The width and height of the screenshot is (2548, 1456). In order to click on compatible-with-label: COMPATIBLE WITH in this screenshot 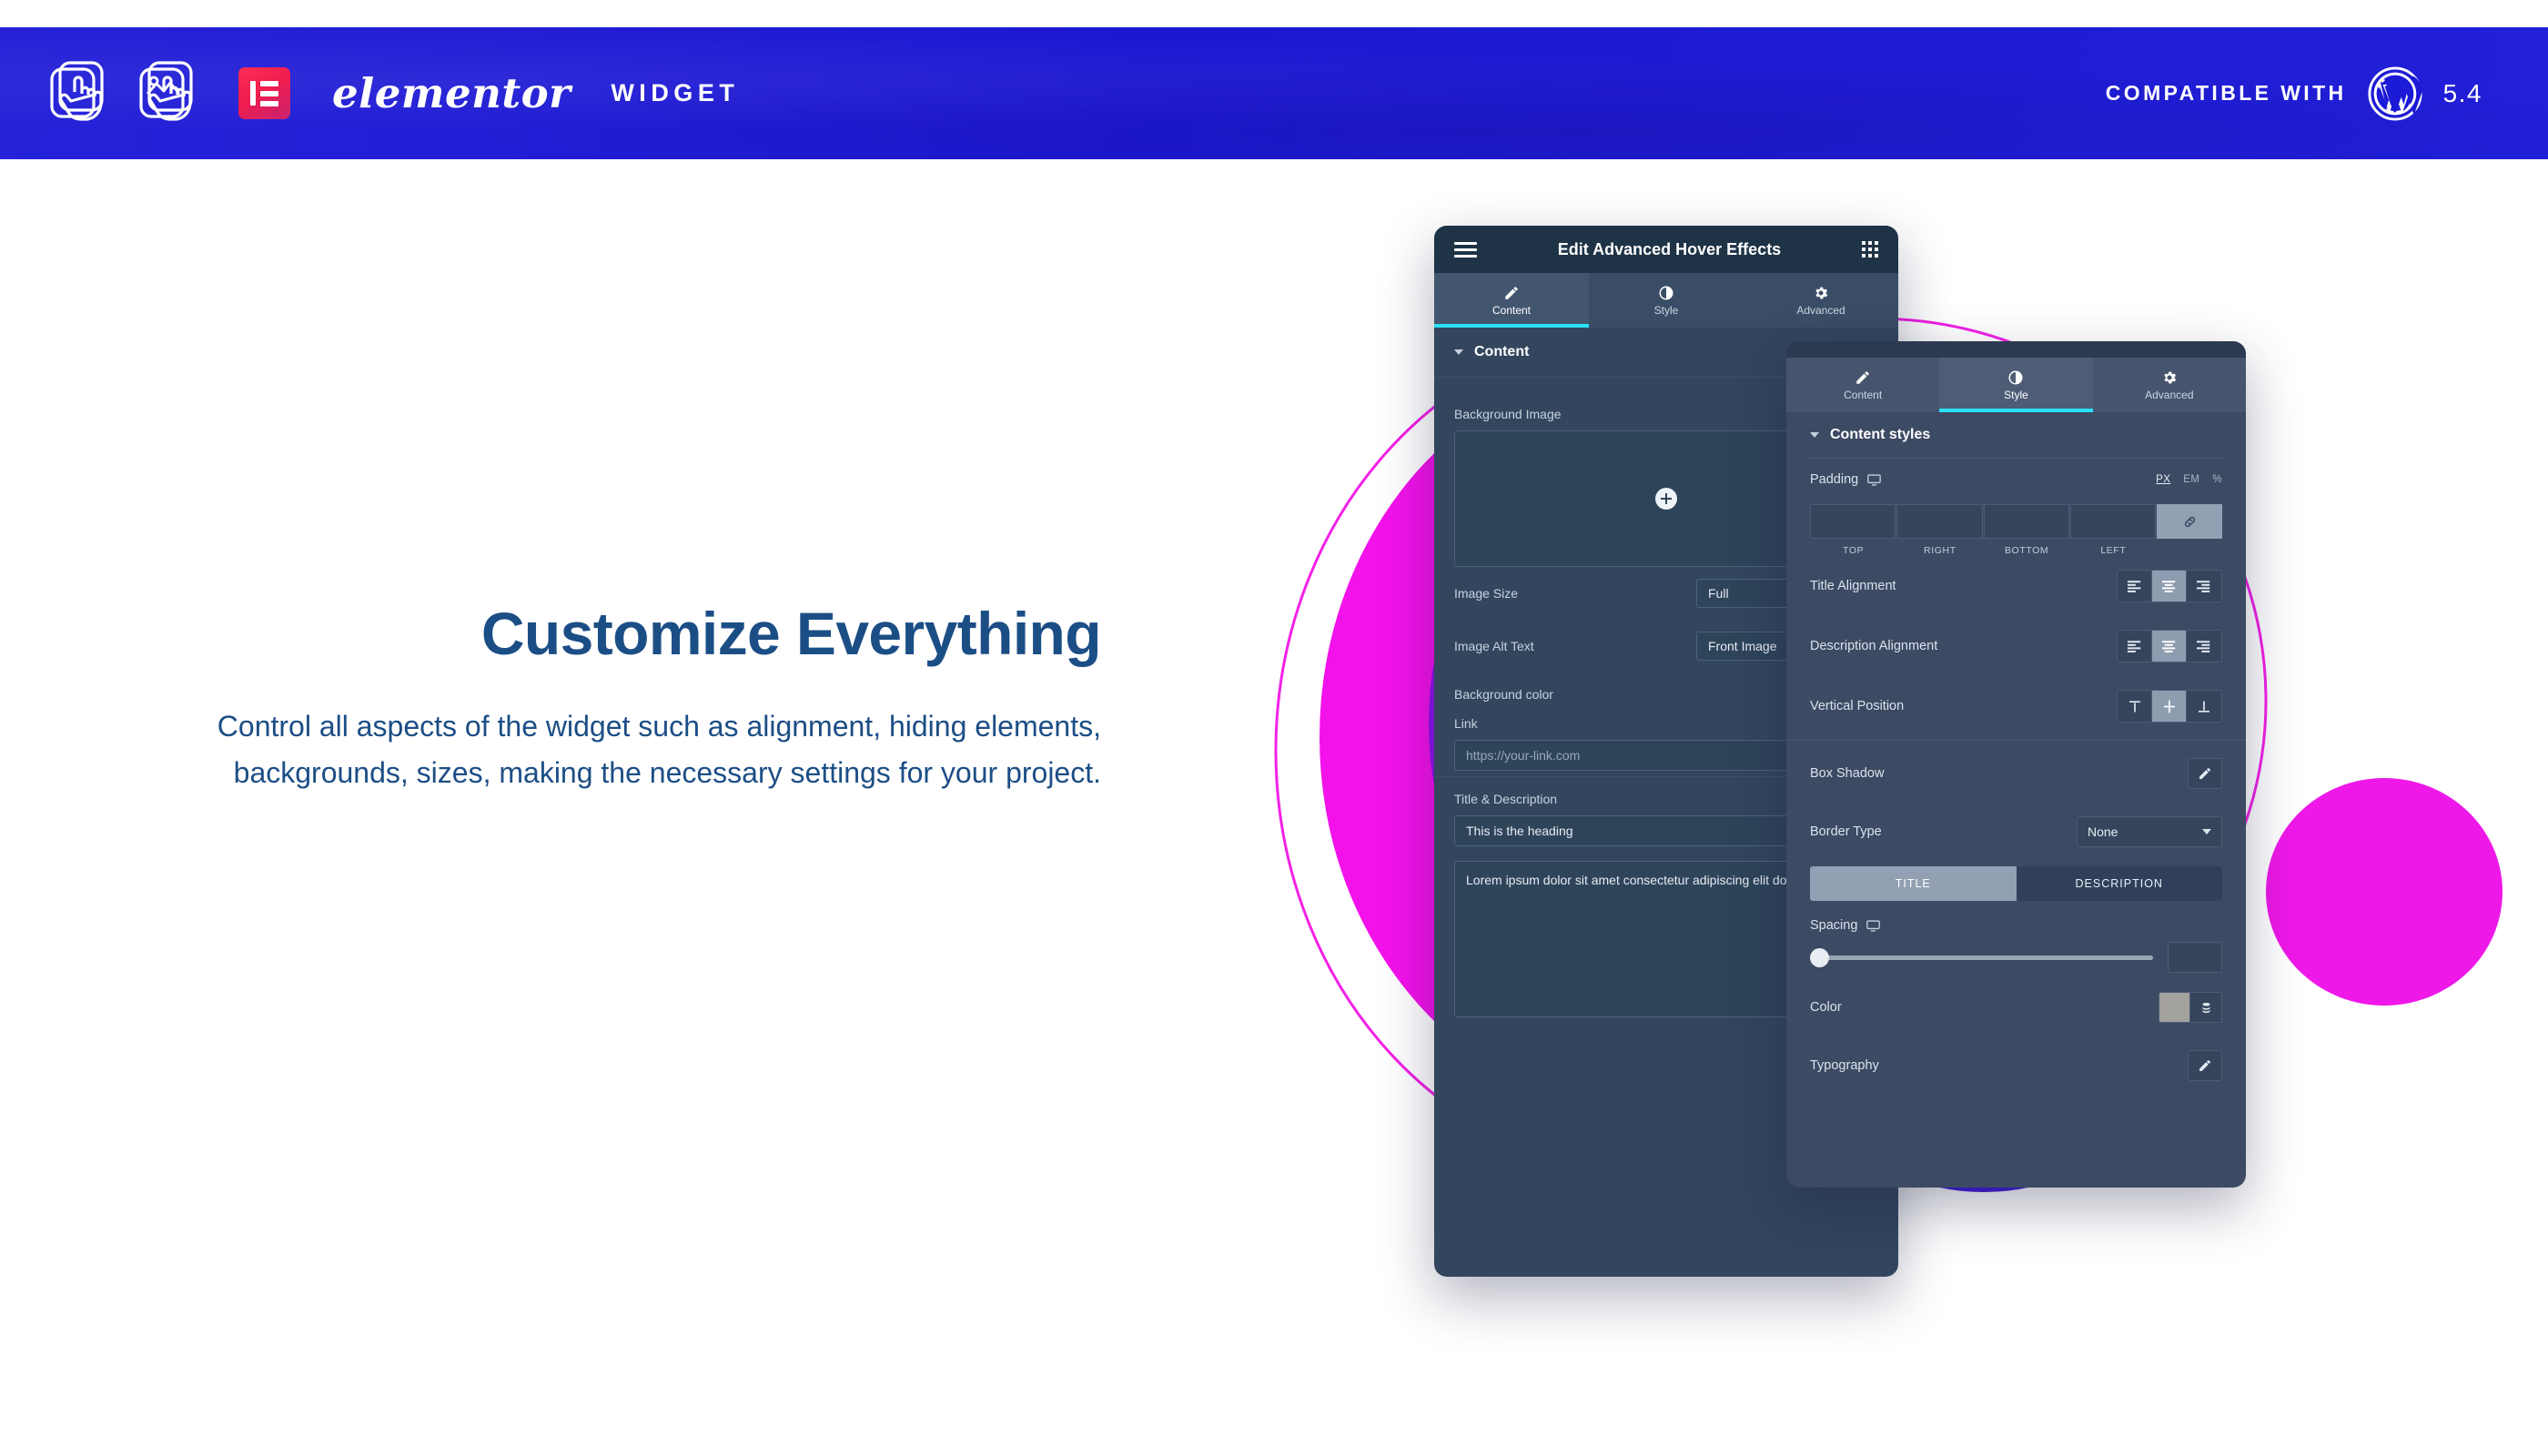, I will do `click(2226, 93)`.